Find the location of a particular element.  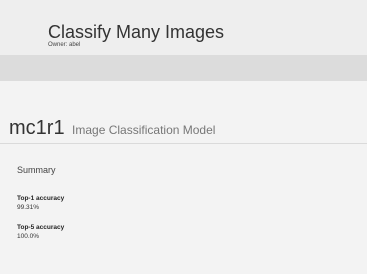

metric-value: 100.0% is located at coordinates (28, 236).